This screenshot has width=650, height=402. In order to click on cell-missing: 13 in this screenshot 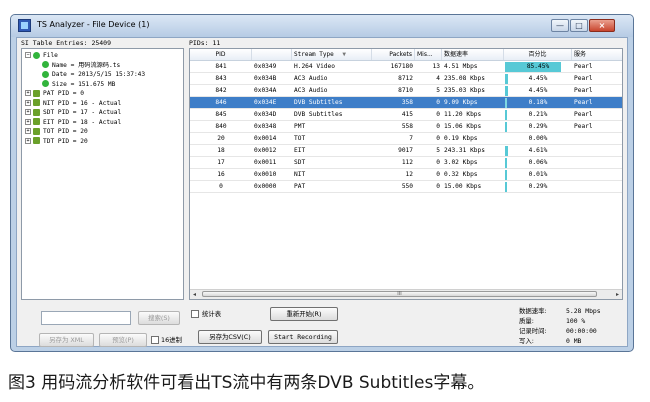, I will do `click(436, 66)`.